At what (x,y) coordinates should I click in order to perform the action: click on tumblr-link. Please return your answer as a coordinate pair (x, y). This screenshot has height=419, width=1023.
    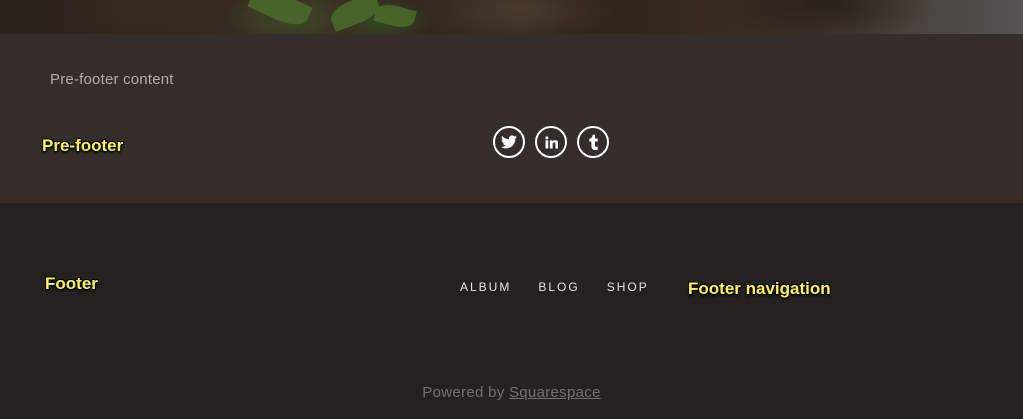
    Looking at the image, I should click on (593, 142).